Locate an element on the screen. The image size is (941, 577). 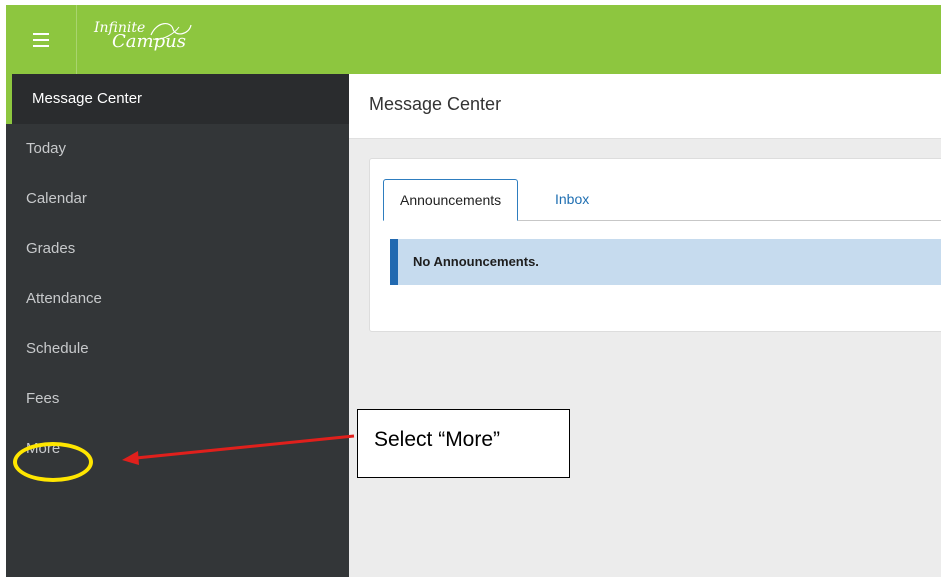
pointer-arrow-icon is located at coordinates (238, 449).